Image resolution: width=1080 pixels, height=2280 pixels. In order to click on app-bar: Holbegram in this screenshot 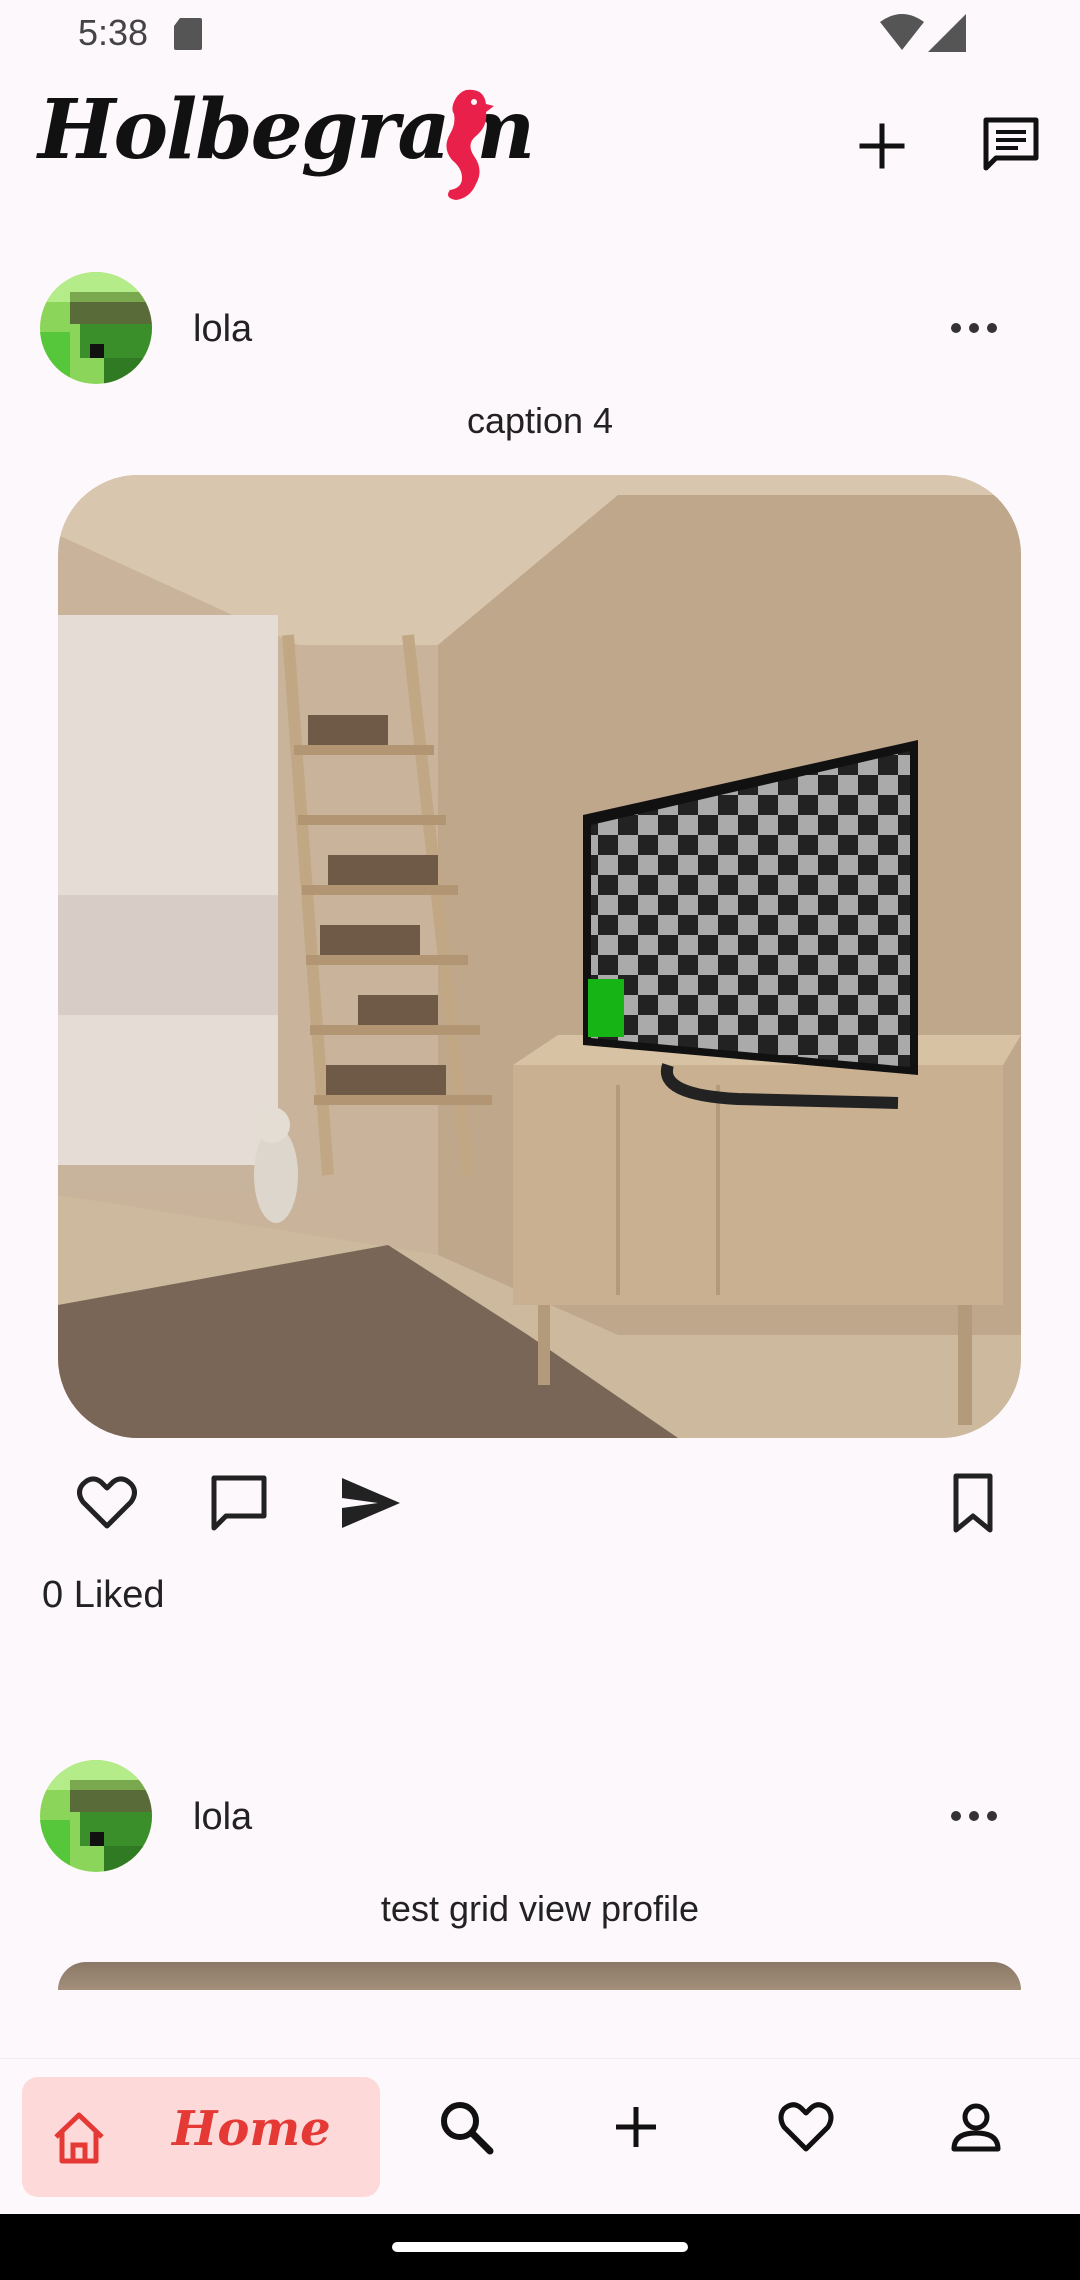, I will do `click(540, 147)`.